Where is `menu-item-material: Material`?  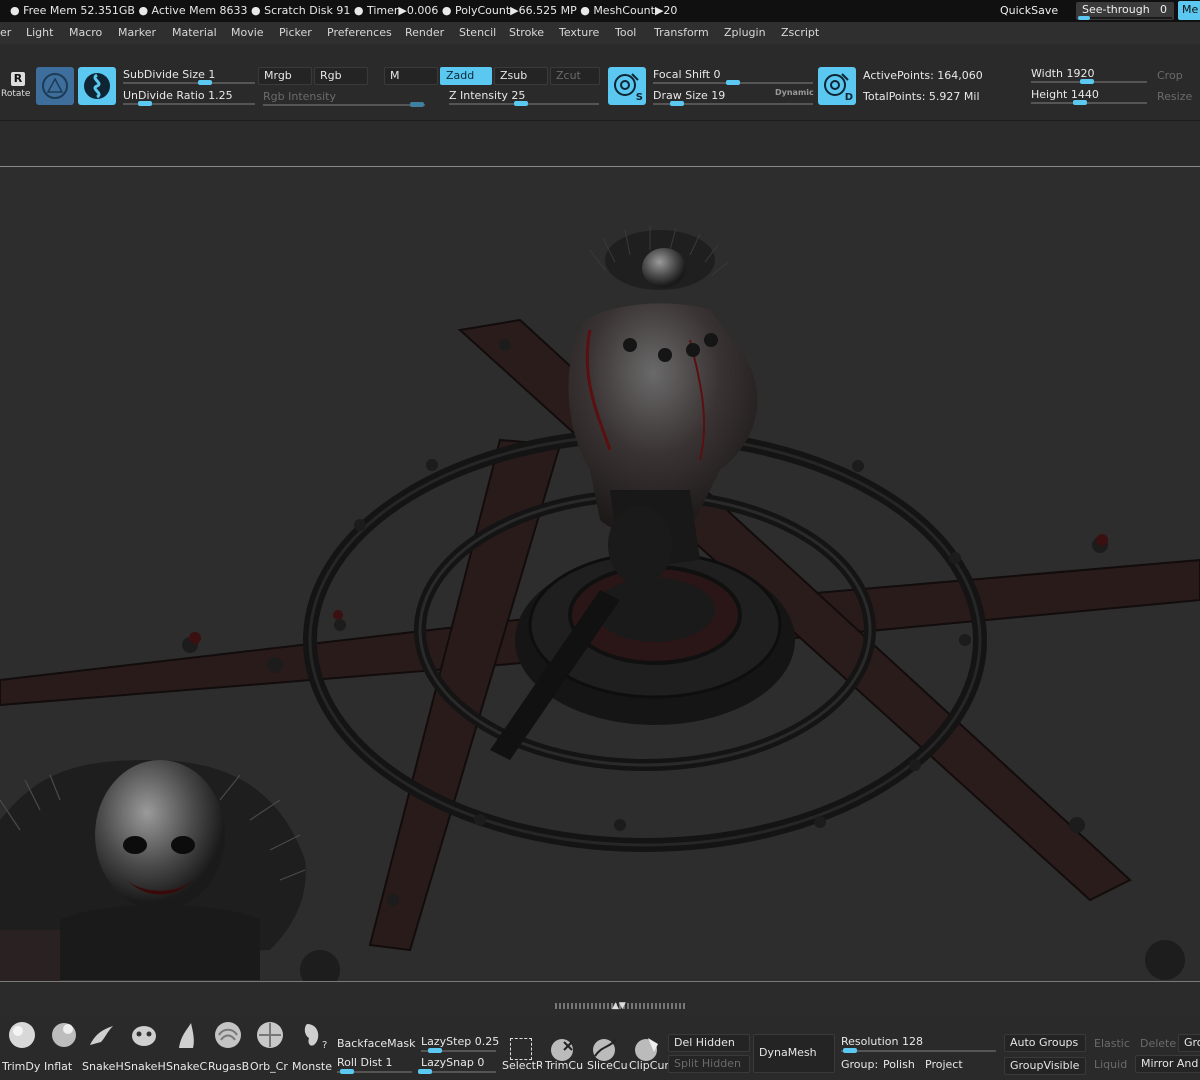 menu-item-material: Material is located at coordinates (194, 32).